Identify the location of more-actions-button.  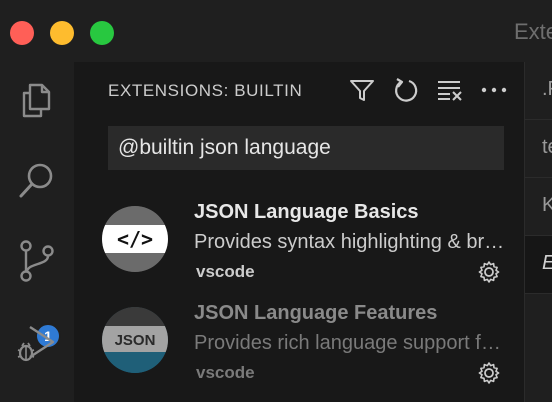
(494, 90).